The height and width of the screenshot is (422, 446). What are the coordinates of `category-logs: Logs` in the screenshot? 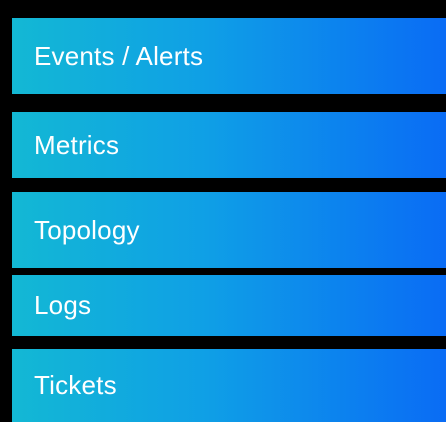 It's located at (229, 305).